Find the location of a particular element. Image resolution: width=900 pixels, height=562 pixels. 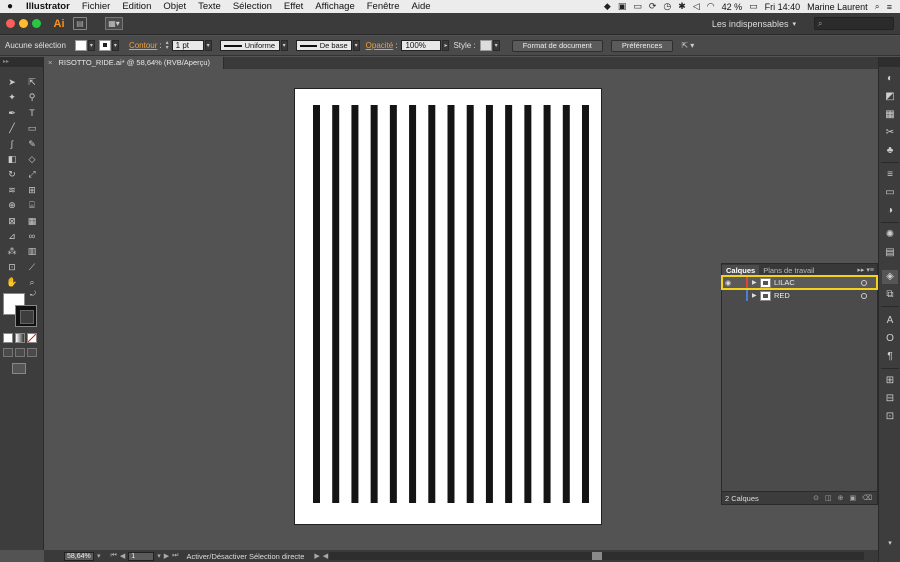

transform-icon: ⊞ is located at coordinates (890, 381).